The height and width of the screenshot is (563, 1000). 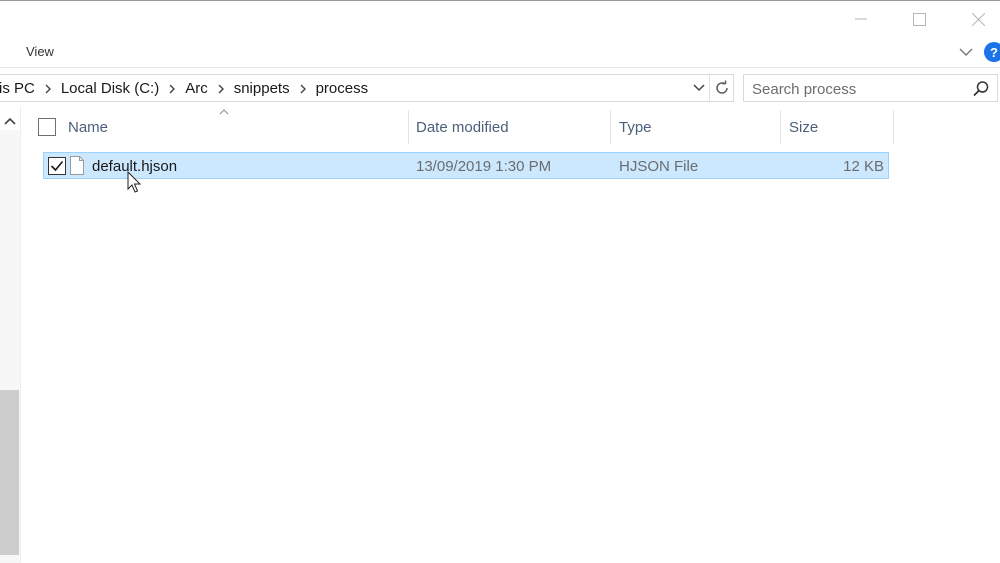 I want to click on window-top-border, so click(x=500, y=0).